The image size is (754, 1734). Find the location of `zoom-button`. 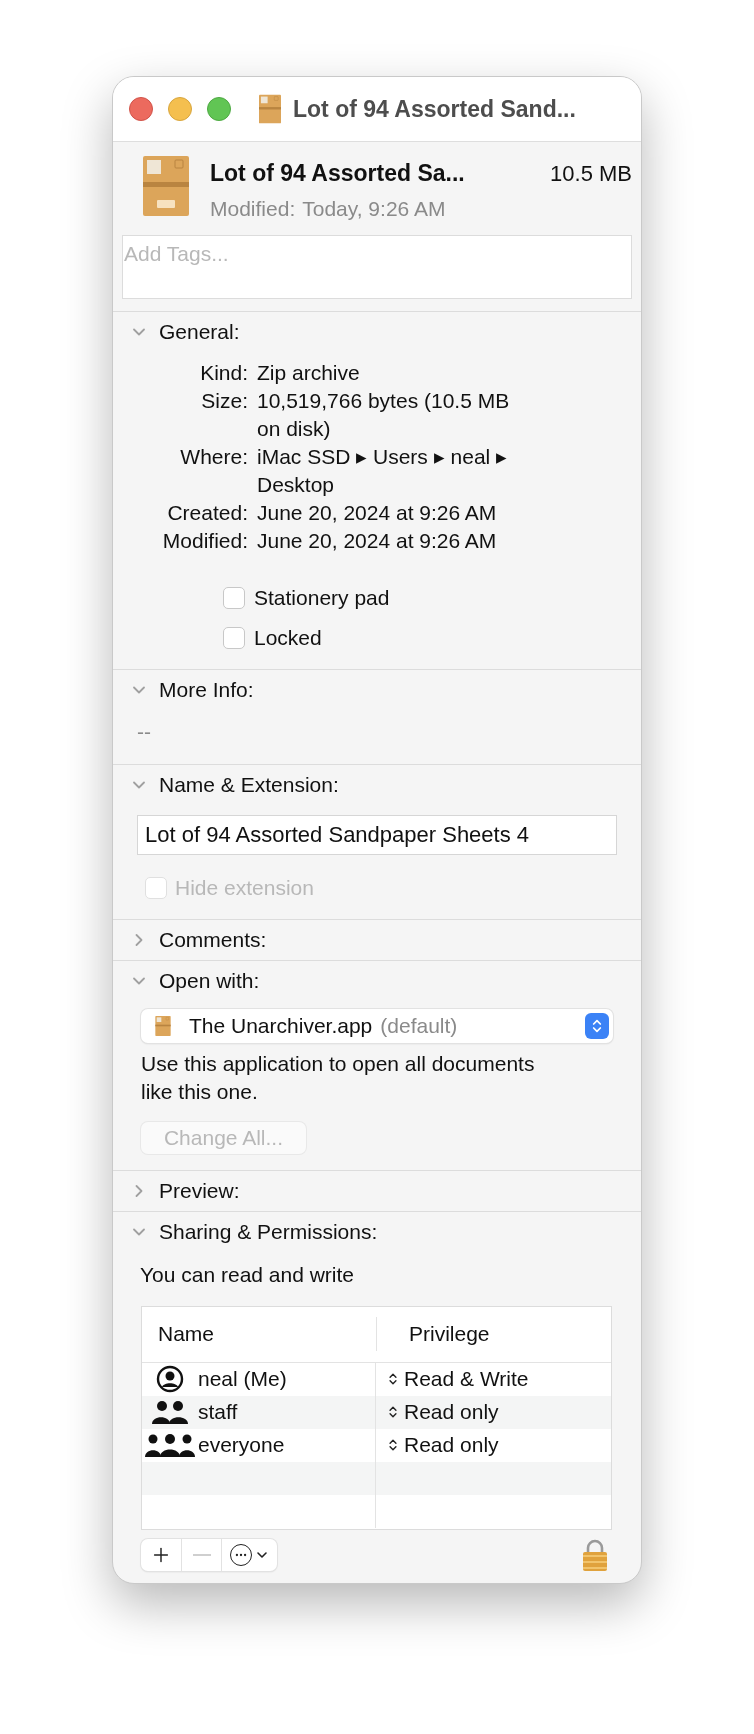

zoom-button is located at coordinates (219, 109).